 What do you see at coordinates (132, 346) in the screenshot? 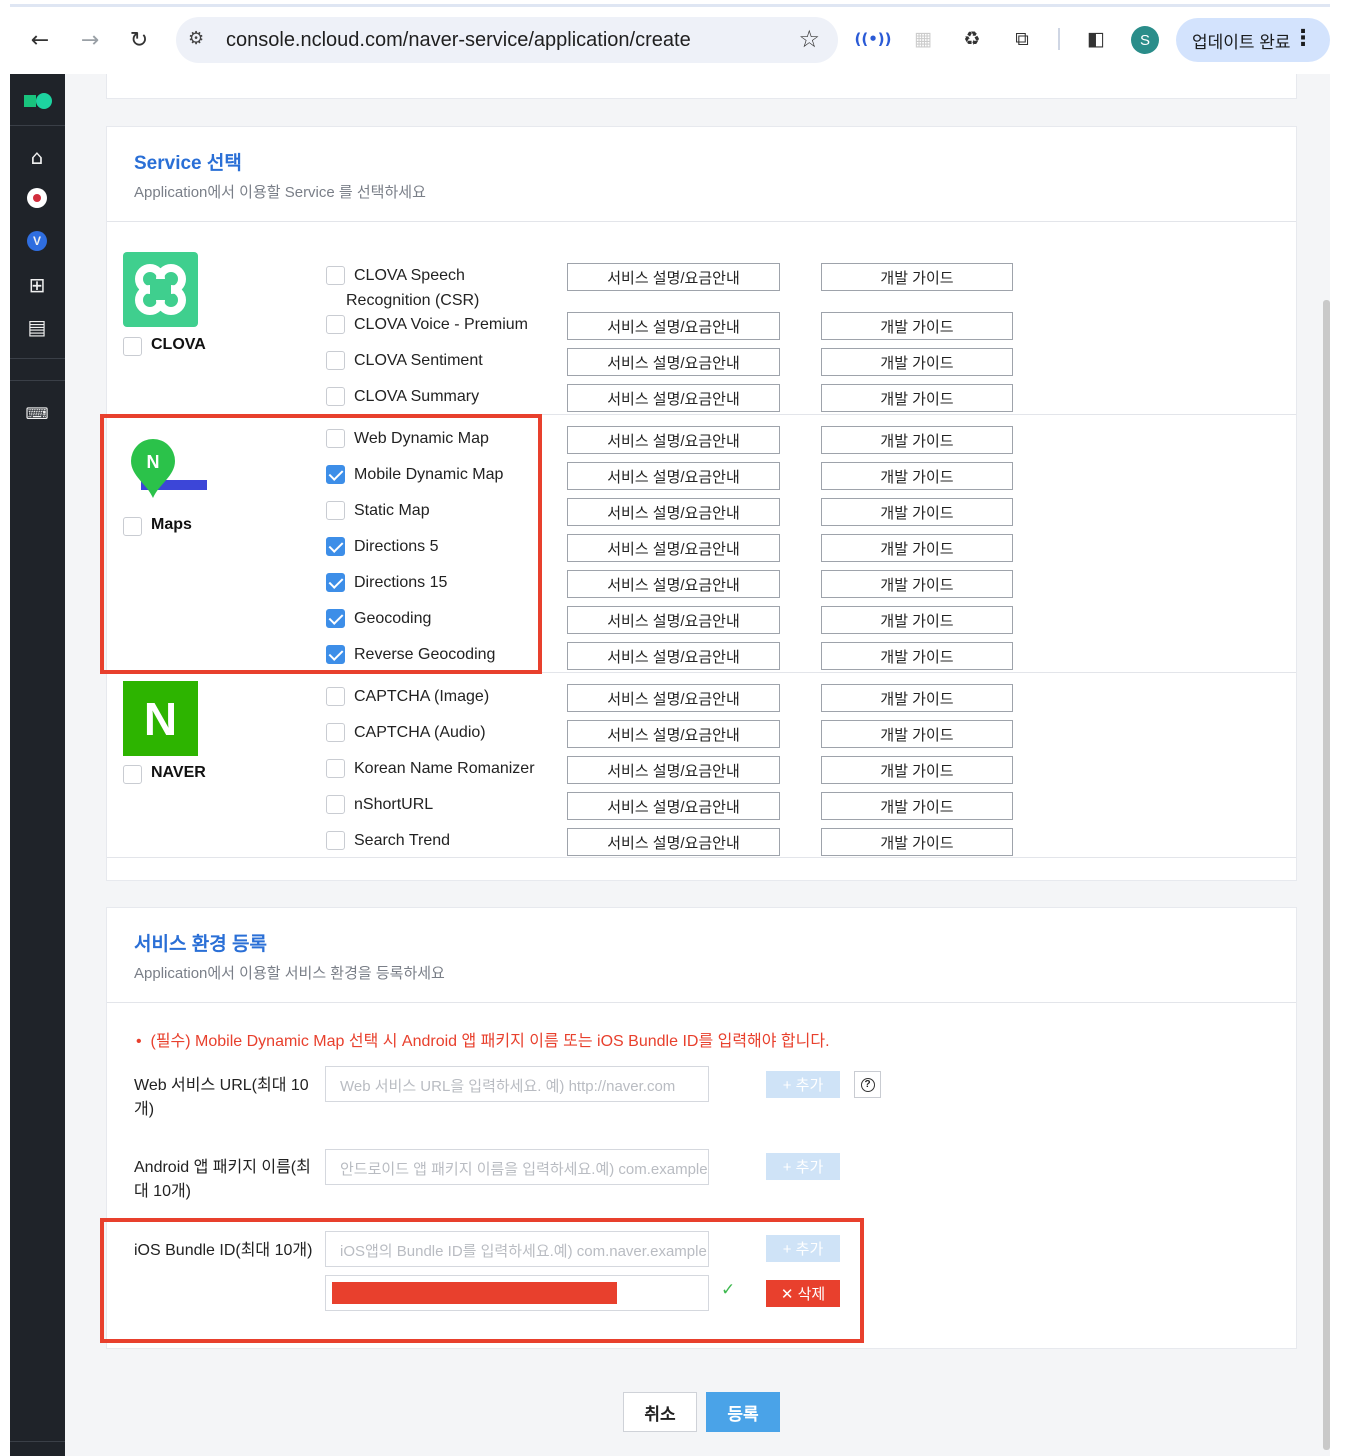
I see `group-checkbox-clova` at bounding box center [132, 346].